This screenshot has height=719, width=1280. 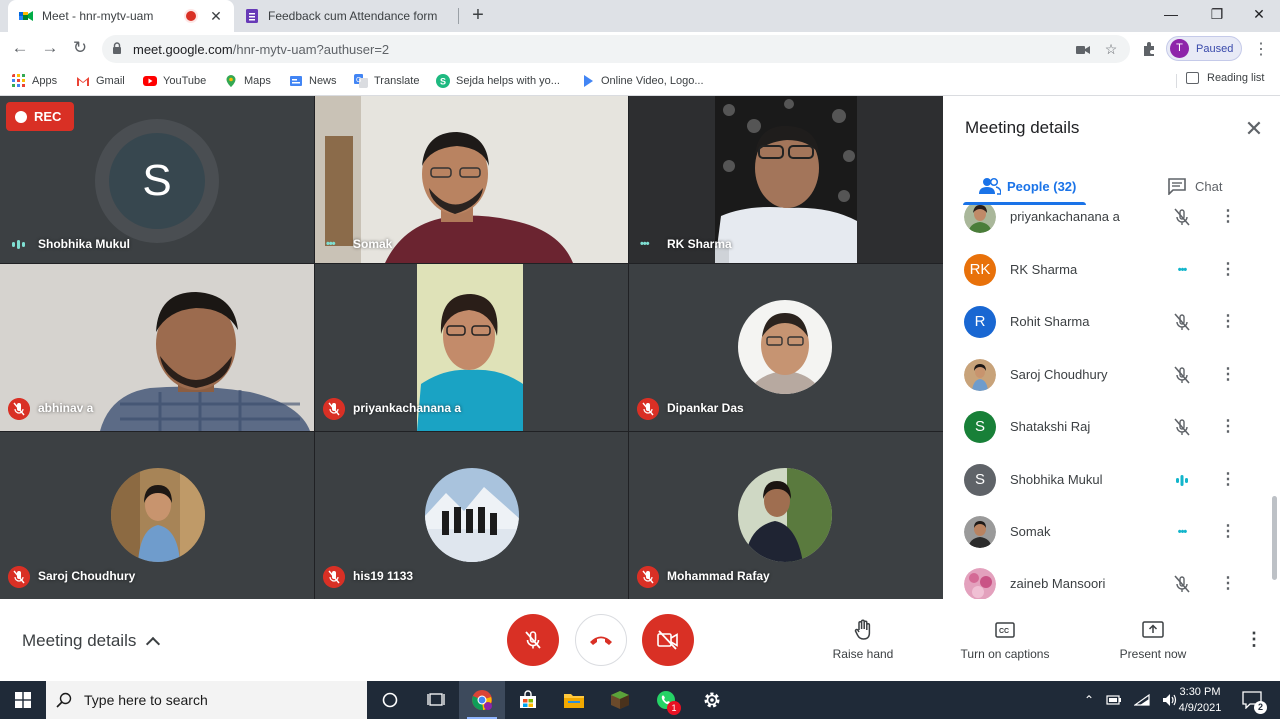 I want to click on wifi-icon, so click(x=1142, y=700).